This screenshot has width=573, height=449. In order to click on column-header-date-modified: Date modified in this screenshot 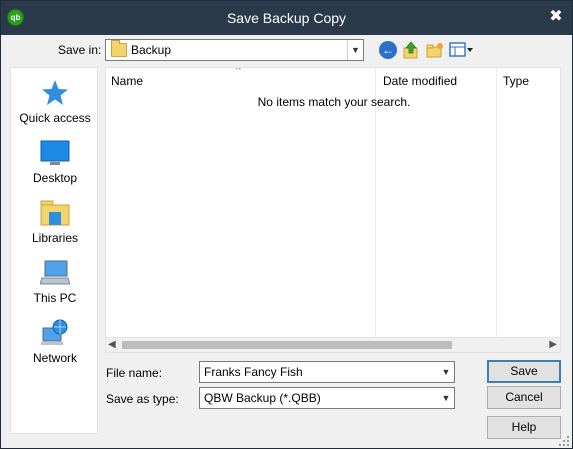, I will do `click(420, 81)`.